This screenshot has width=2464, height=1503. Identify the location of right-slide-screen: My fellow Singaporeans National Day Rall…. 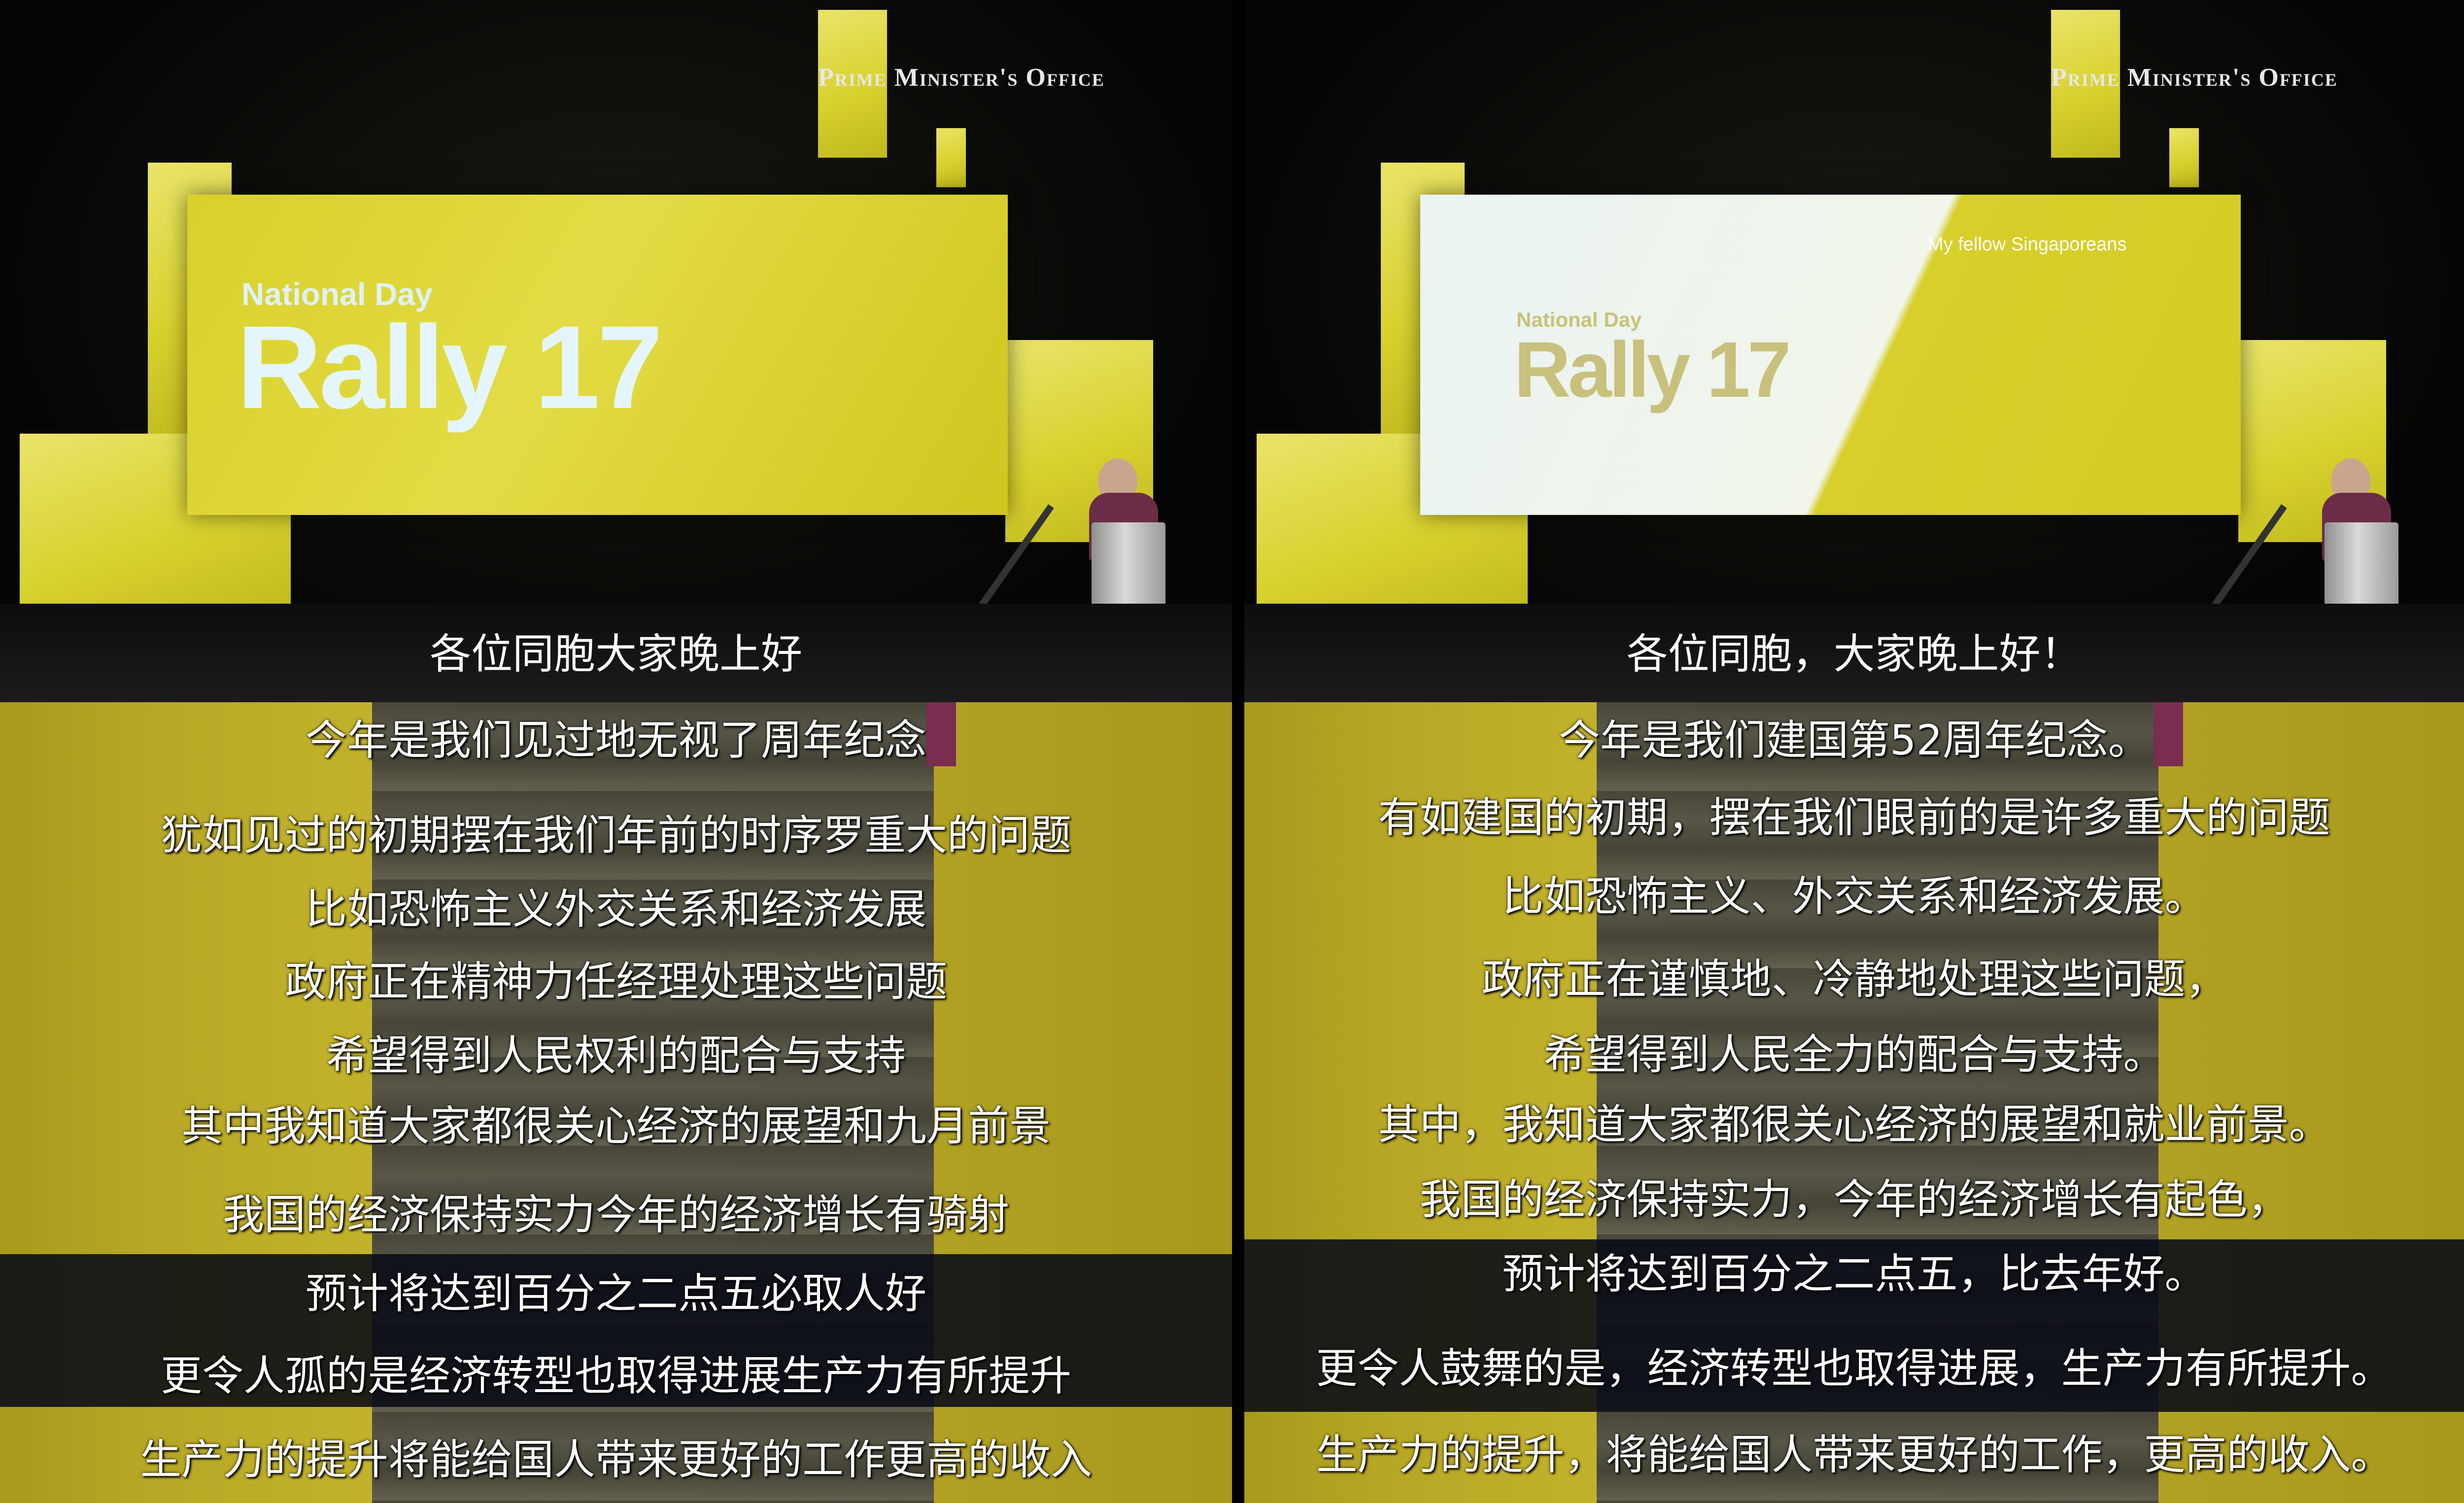
(1830, 355).